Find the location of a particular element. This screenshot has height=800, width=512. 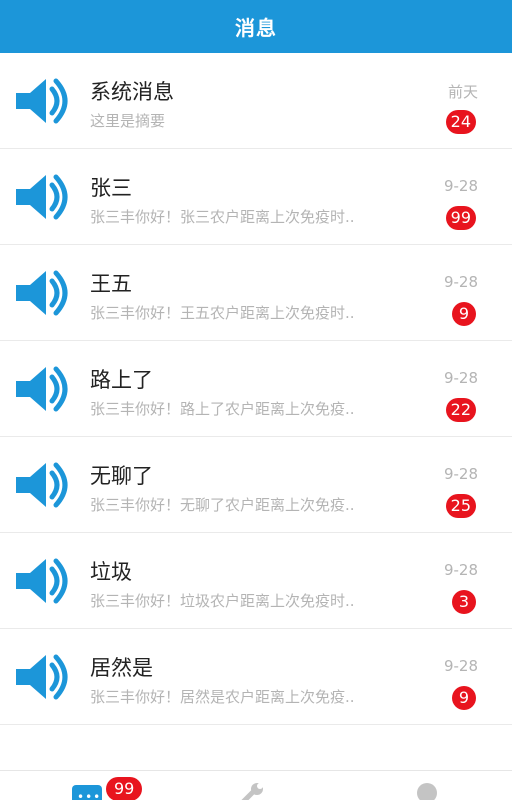

unread-badge: 24 is located at coordinates (460, 122).